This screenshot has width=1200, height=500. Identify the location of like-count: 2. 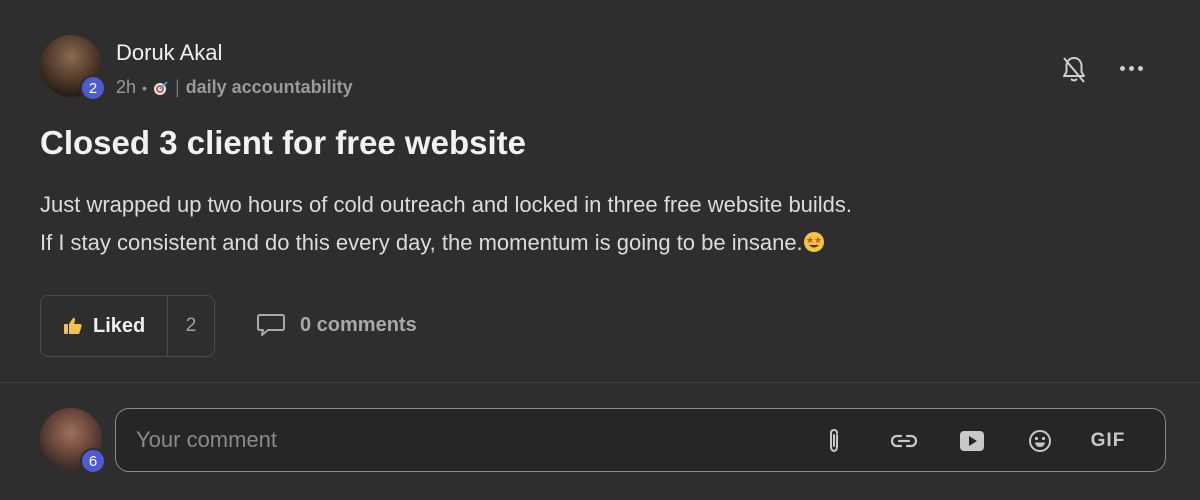
(190, 326).